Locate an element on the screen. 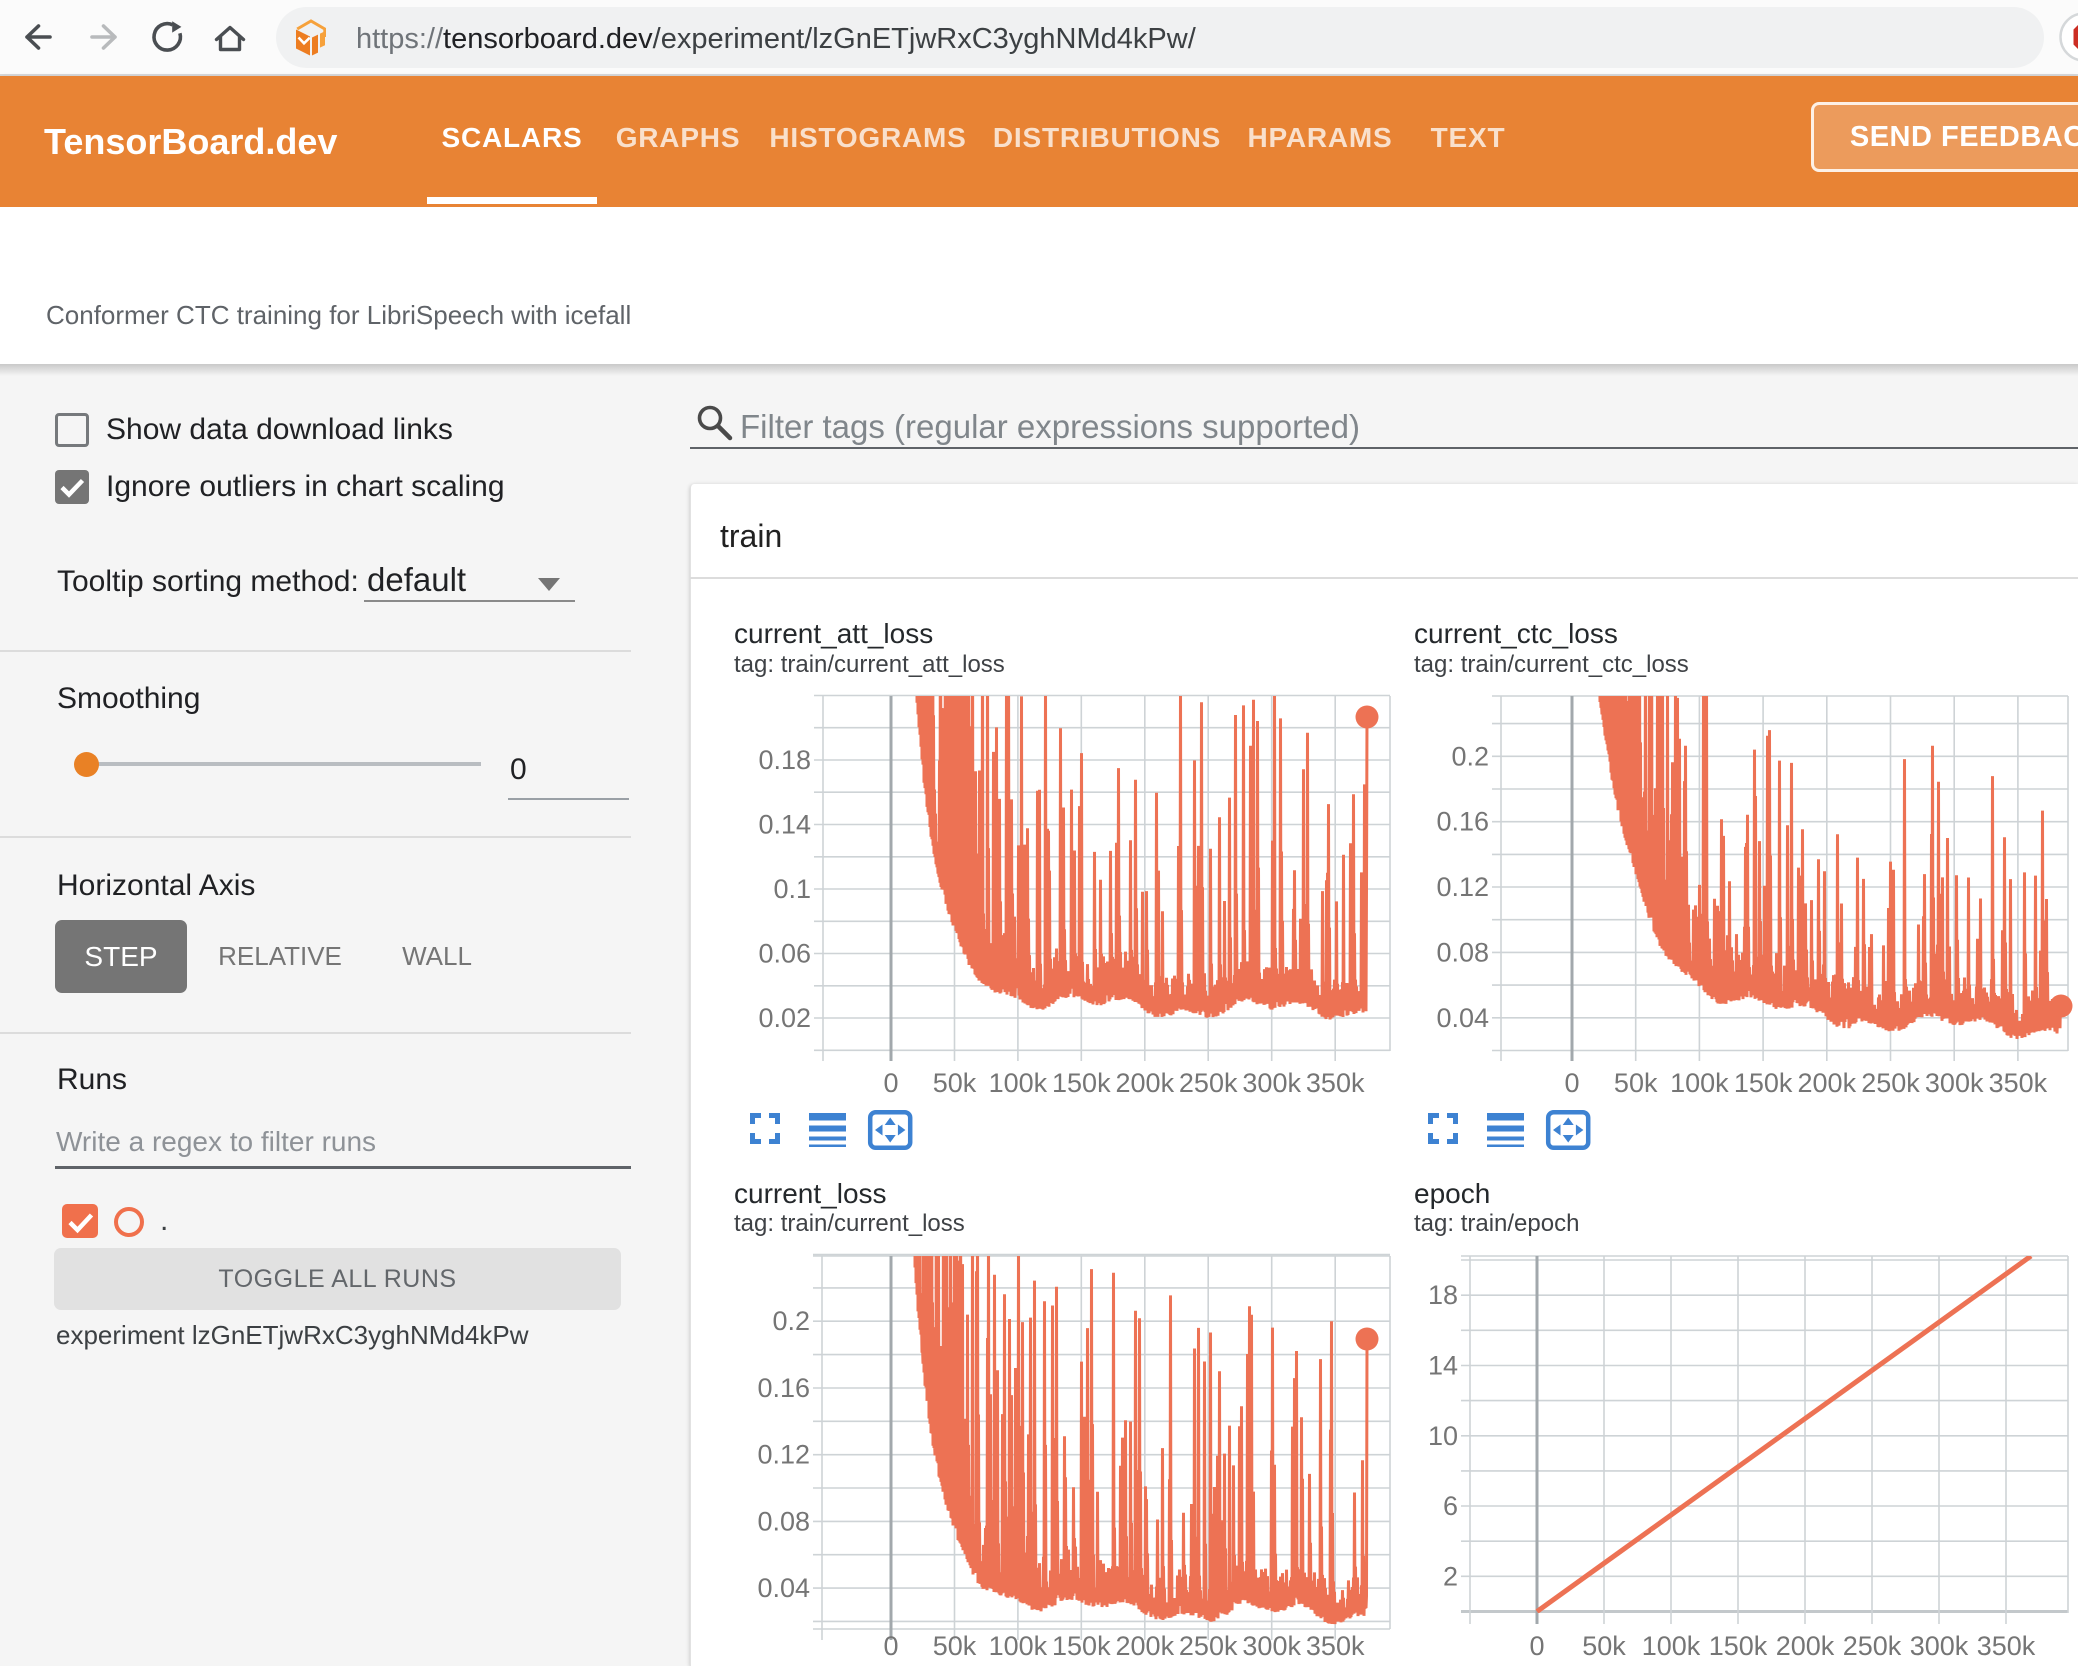 The image size is (2078, 1666). svg-text: 0.18 is located at coordinates (784, 760).